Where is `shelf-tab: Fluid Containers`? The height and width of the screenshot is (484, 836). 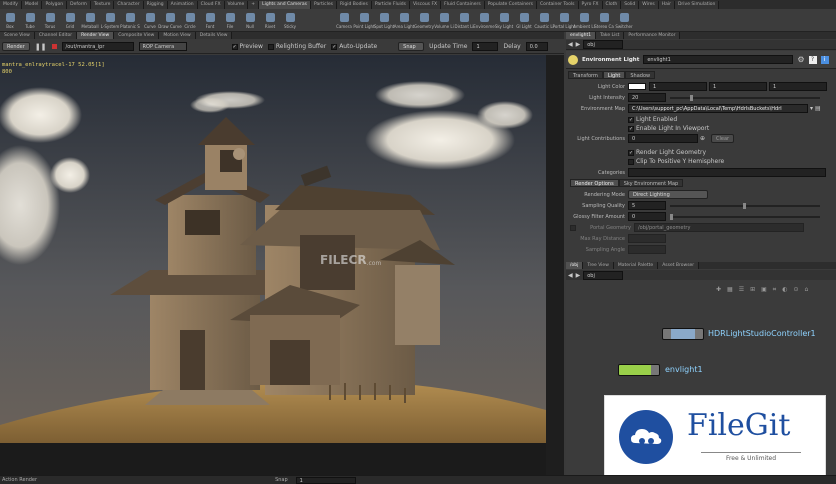 shelf-tab: Fluid Containers is located at coordinates (463, 4).